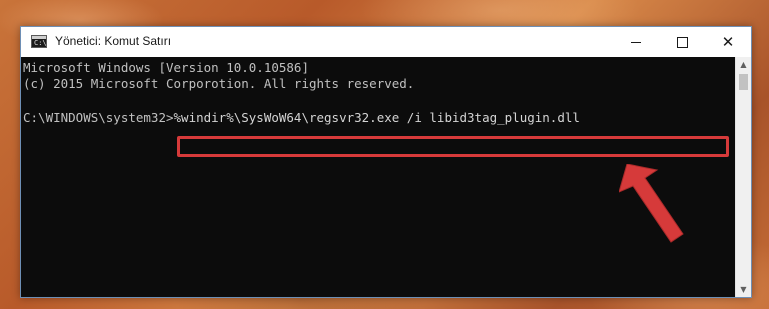 Image resolution: width=769 pixels, height=309 pixels. Describe the element at coordinates (98, 117) in the screenshot. I see `console-prompt: C:\WINDOWS\system32>` at that location.